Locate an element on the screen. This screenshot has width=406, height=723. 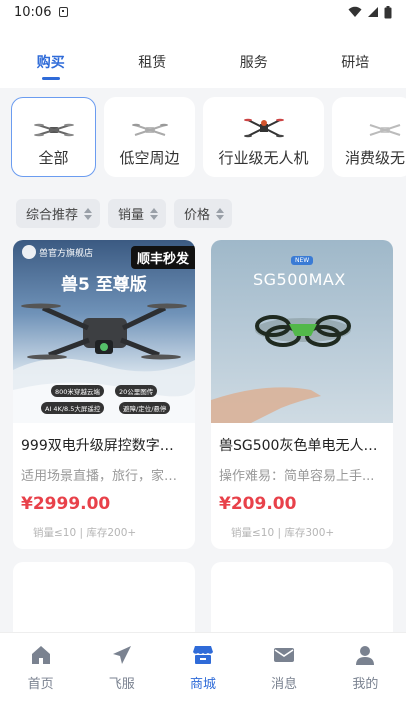
tab-buy: 购买 is located at coordinates (51, 66).